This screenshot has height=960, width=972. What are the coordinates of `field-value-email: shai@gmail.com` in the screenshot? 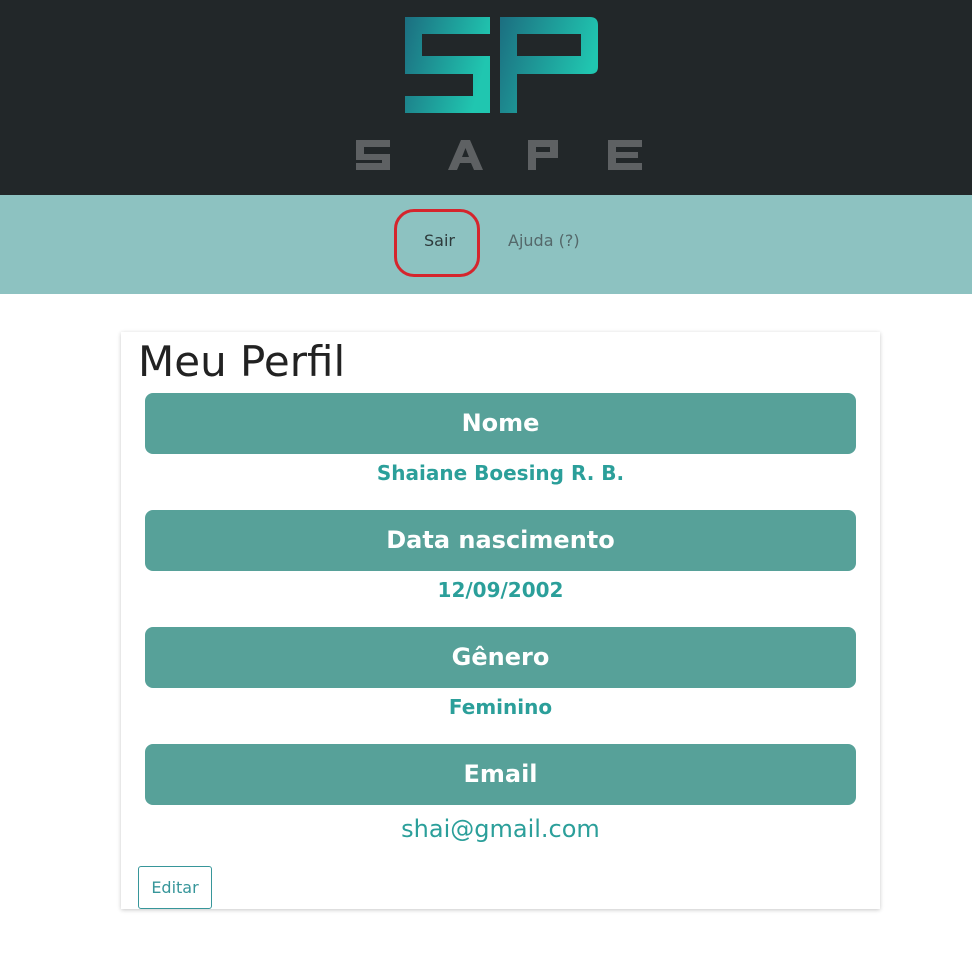 It's located at (500, 829).